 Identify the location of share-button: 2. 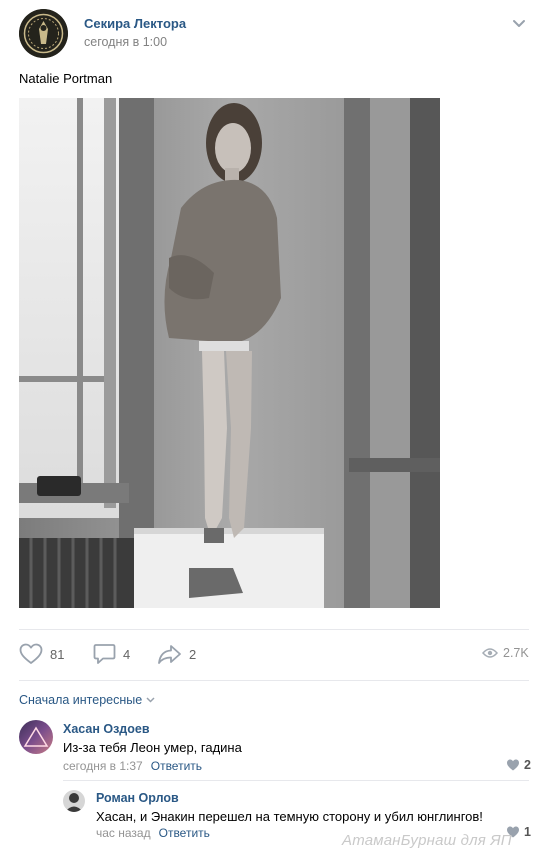
(176, 654).